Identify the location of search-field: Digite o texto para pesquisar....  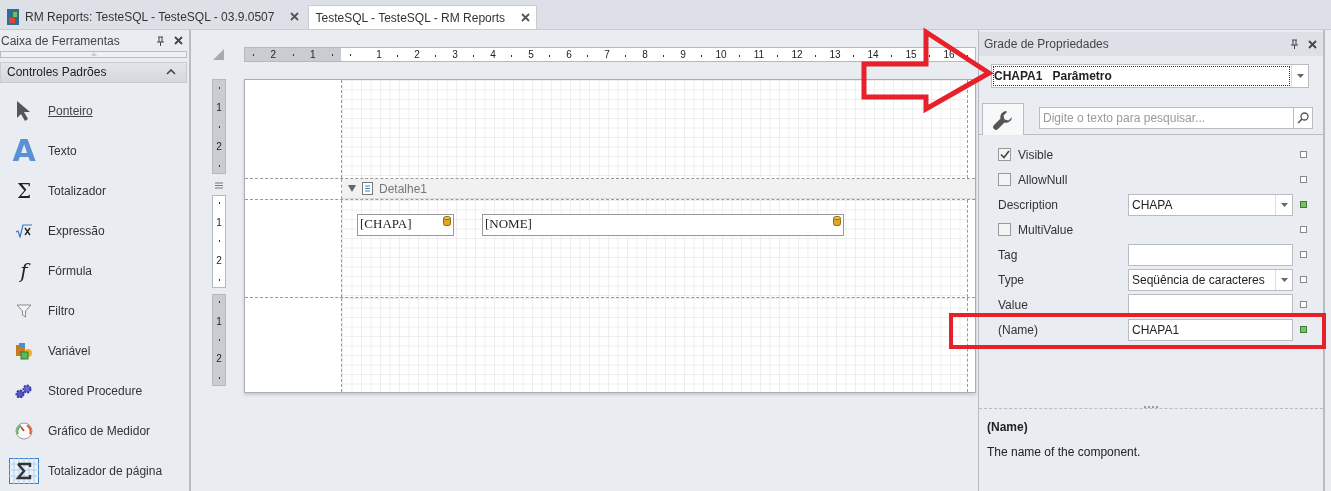
(1166, 118).